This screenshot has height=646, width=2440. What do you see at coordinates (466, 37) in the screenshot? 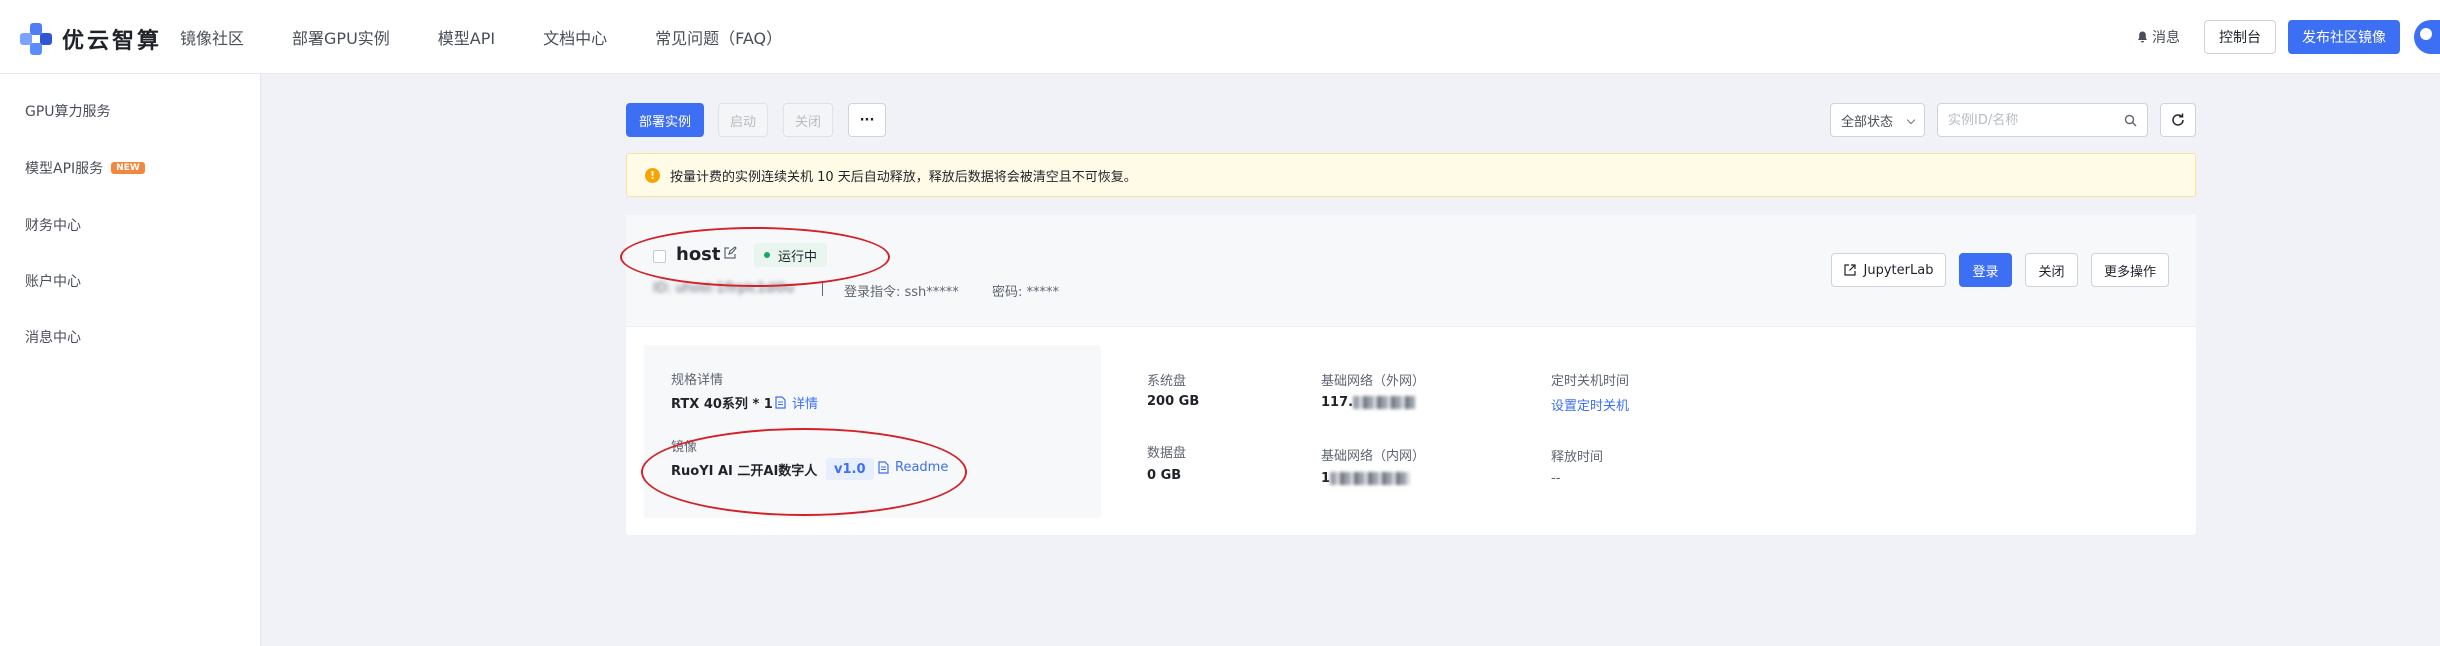
I see `nav-item-model-api: 模型API` at bounding box center [466, 37].